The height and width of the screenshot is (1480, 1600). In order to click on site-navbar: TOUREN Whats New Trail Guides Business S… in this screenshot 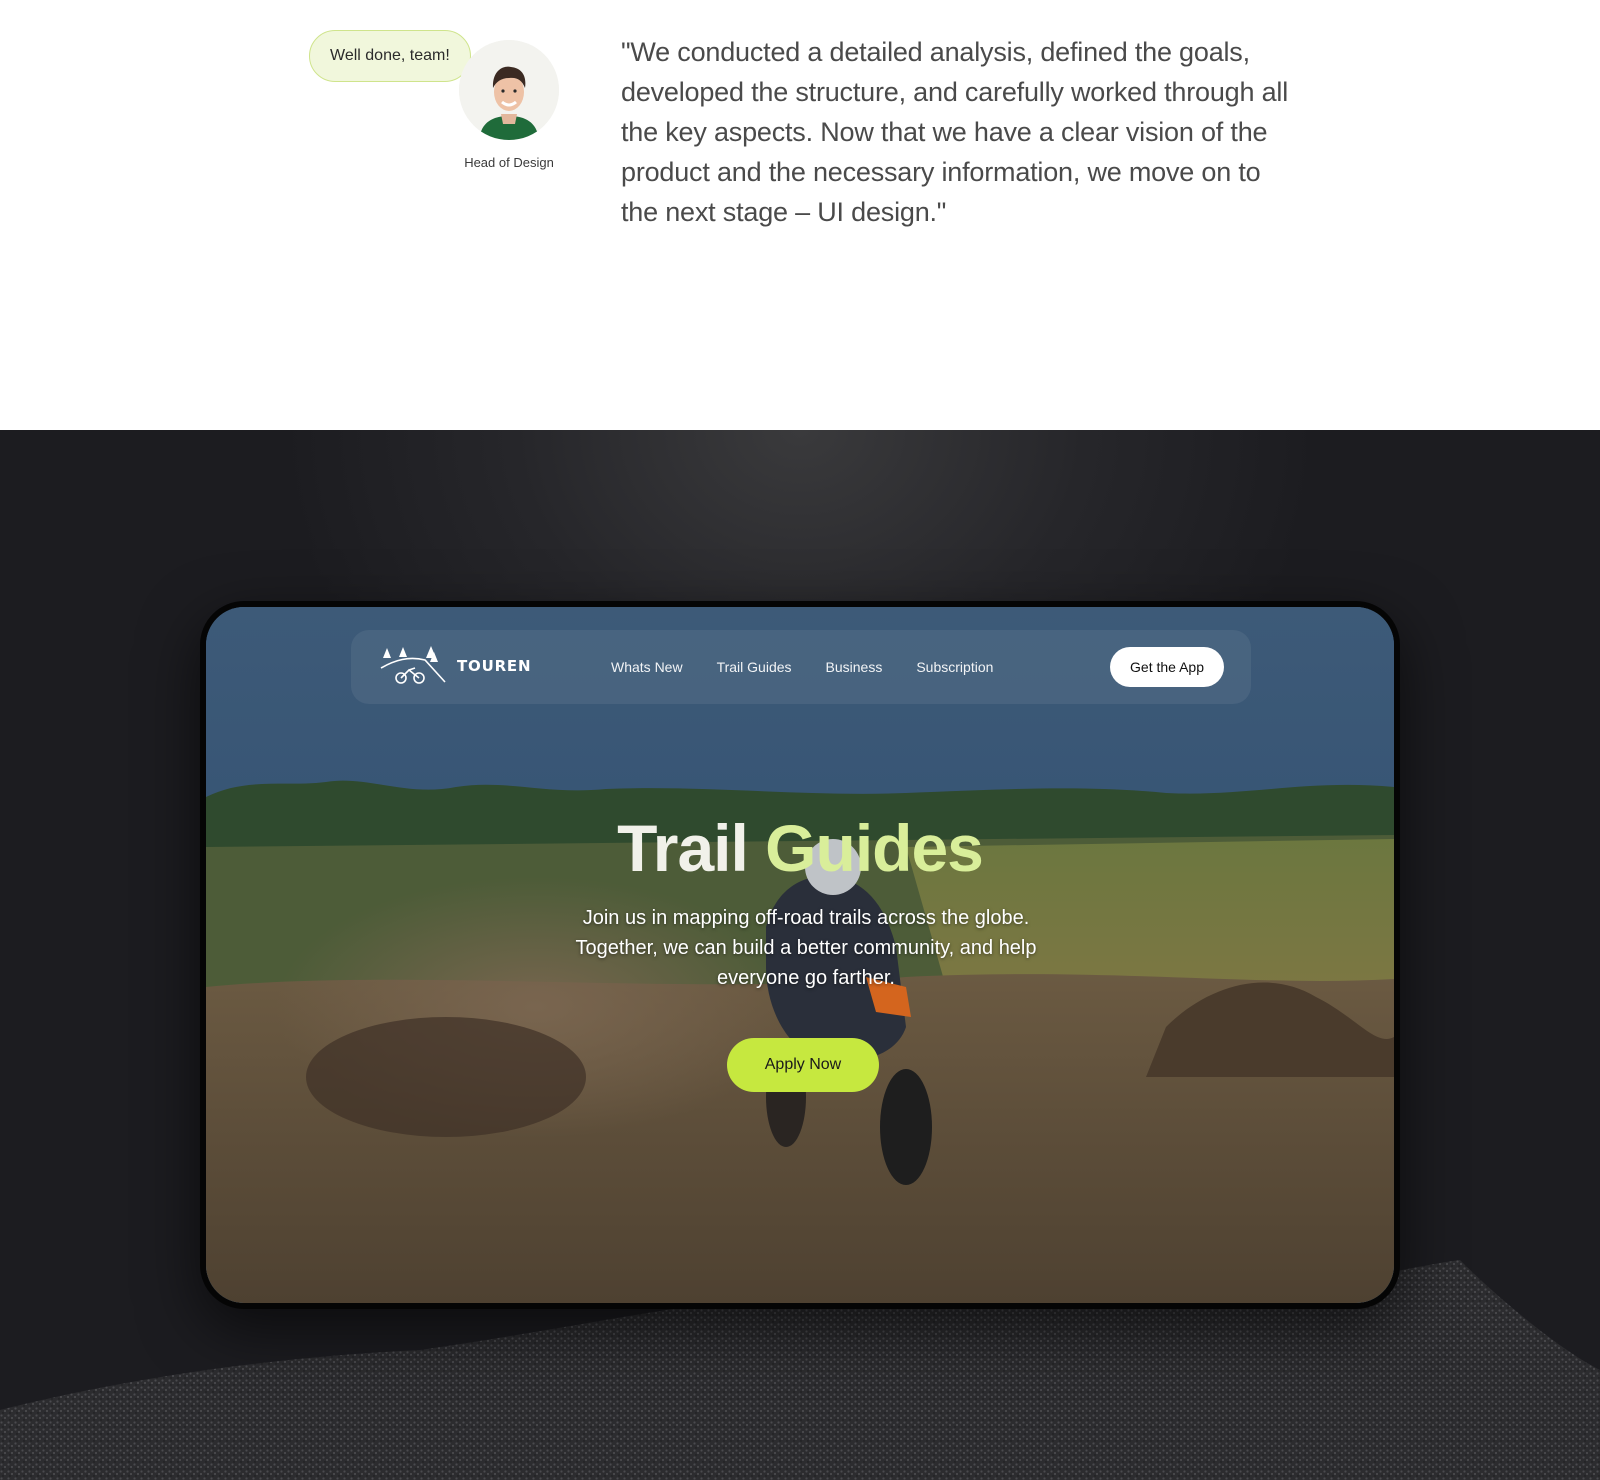, I will do `click(801, 667)`.